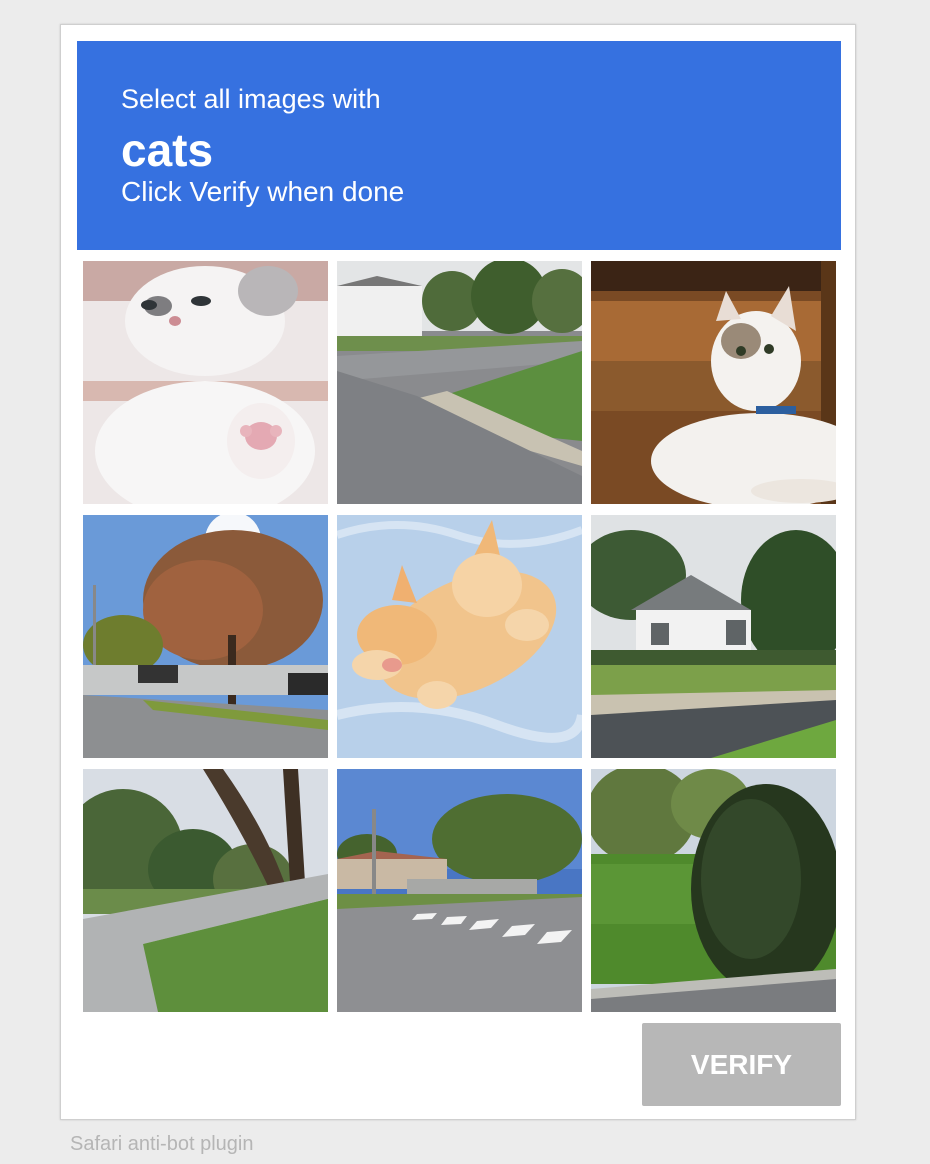 The width and height of the screenshot is (930, 1164). I want to click on bike-path-image, so click(205, 890).